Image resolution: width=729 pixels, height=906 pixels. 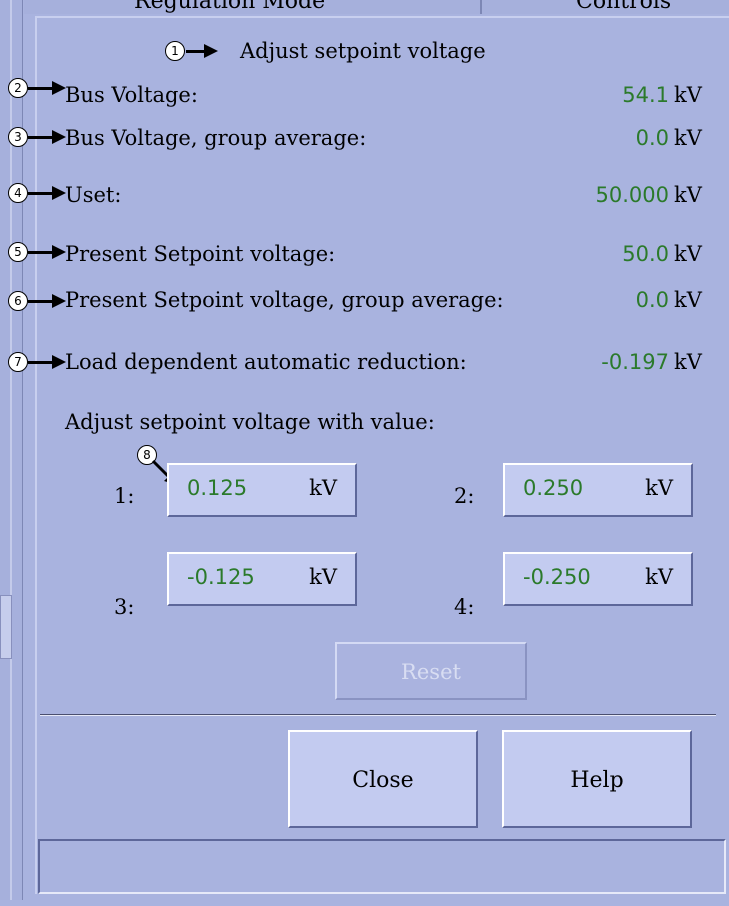 What do you see at coordinates (688, 95) in the screenshot?
I see `bus-voltage-unit: kV` at bounding box center [688, 95].